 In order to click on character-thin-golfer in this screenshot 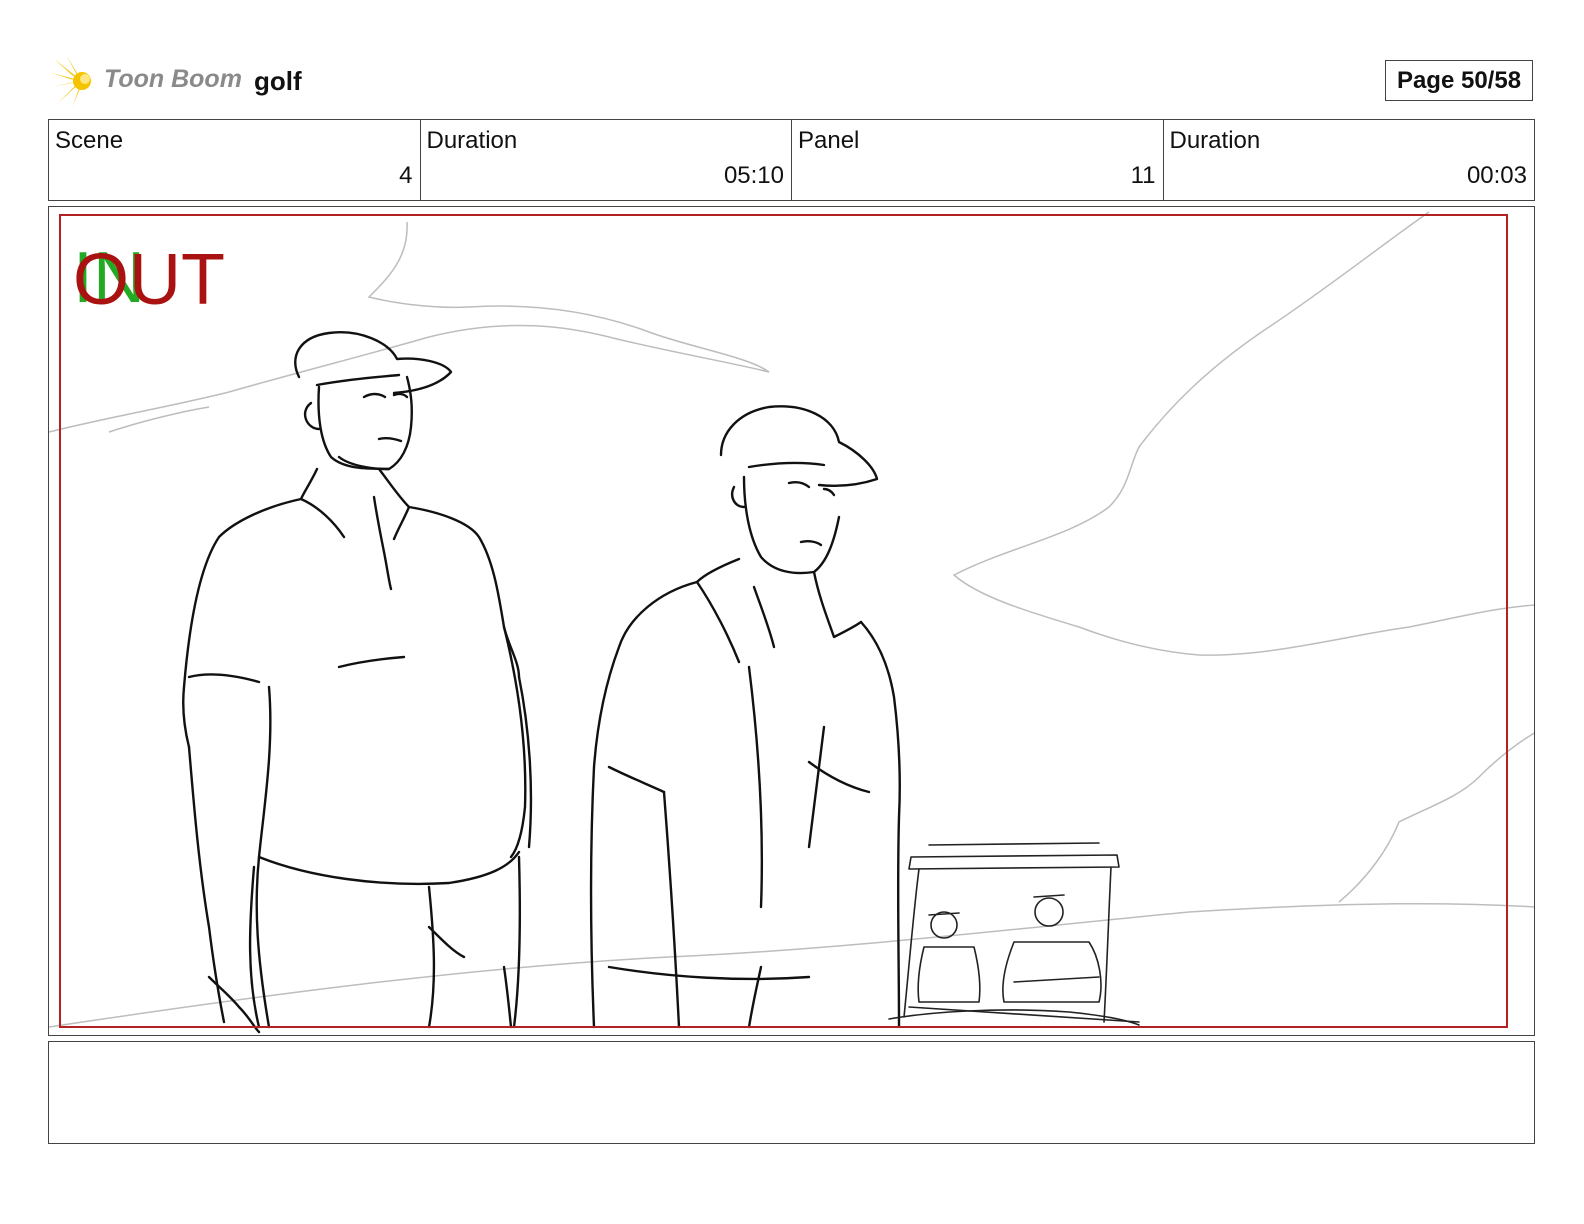, I will do `click(745, 717)`.